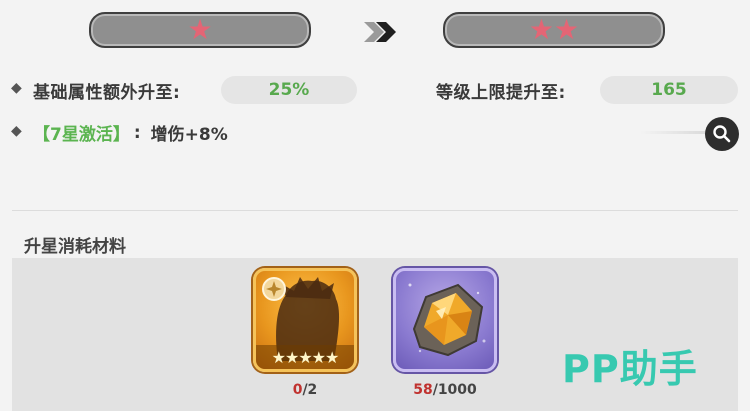 This screenshot has width=750, height=411. Describe the element at coordinates (305, 357) in the screenshot. I see `shard-star-rating: ★★★★★` at that location.